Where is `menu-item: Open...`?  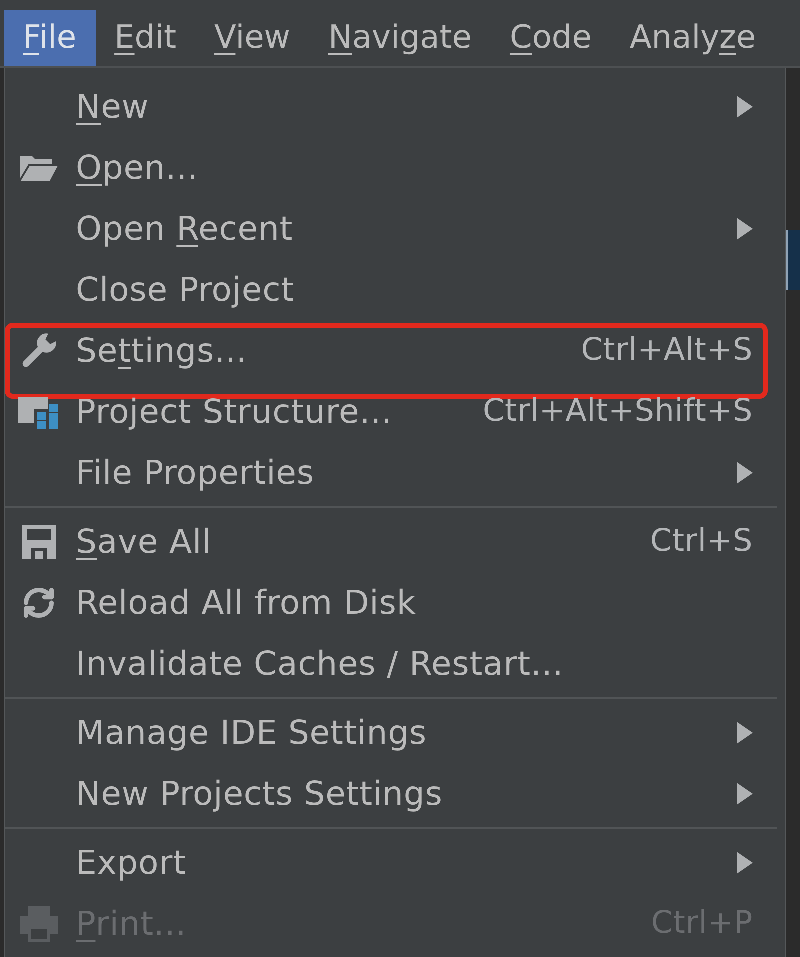
menu-item: Open... is located at coordinates (137, 168).